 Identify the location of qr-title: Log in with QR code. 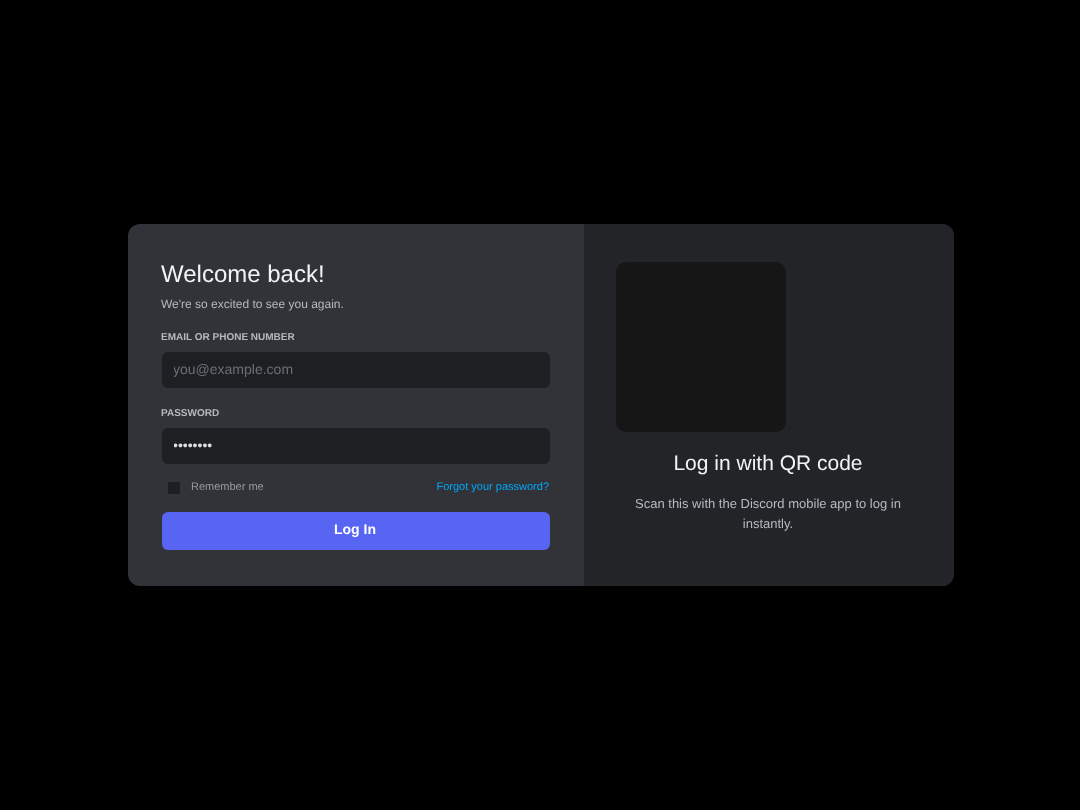
(768, 464).